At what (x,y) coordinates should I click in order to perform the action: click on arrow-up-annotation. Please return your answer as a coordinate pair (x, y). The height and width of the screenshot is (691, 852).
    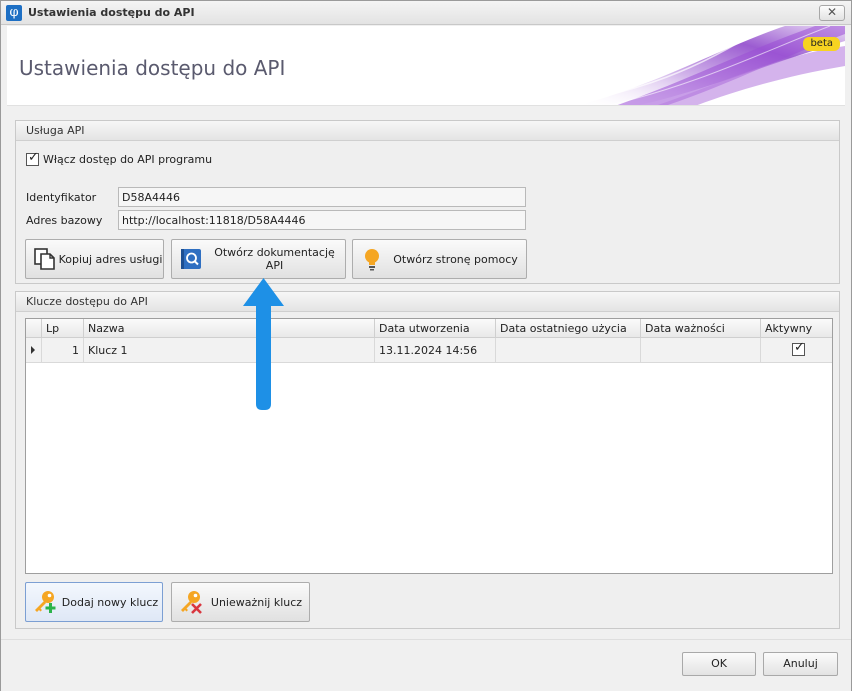
    Looking at the image, I should click on (263, 344).